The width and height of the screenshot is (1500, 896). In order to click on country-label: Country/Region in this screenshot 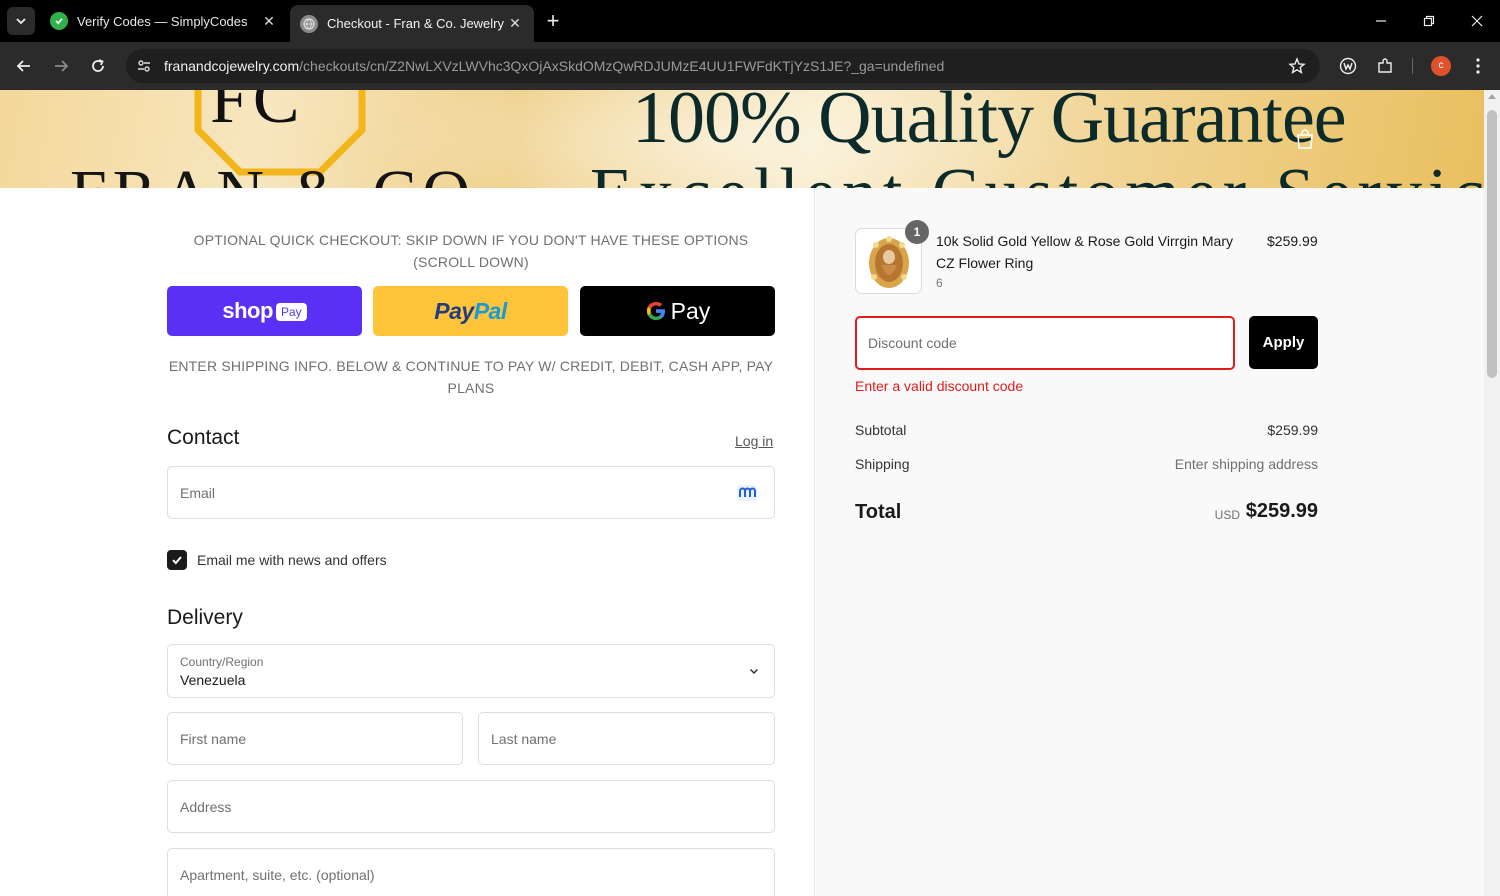, I will do `click(222, 662)`.